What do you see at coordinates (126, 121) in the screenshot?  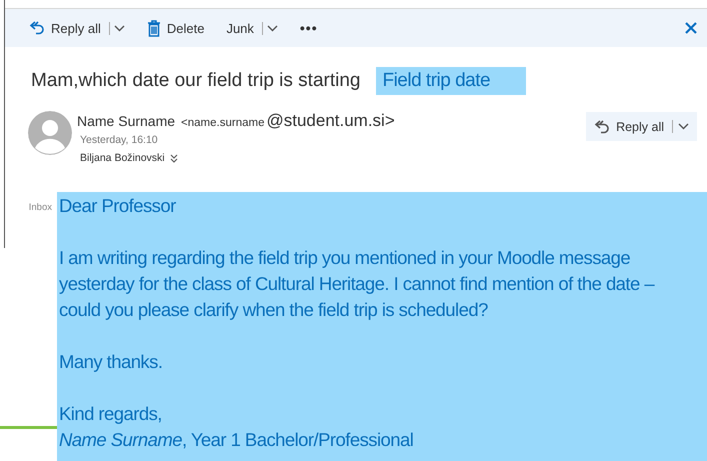 I see `sender-name: Name Surname` at bounding box center [126, 121].